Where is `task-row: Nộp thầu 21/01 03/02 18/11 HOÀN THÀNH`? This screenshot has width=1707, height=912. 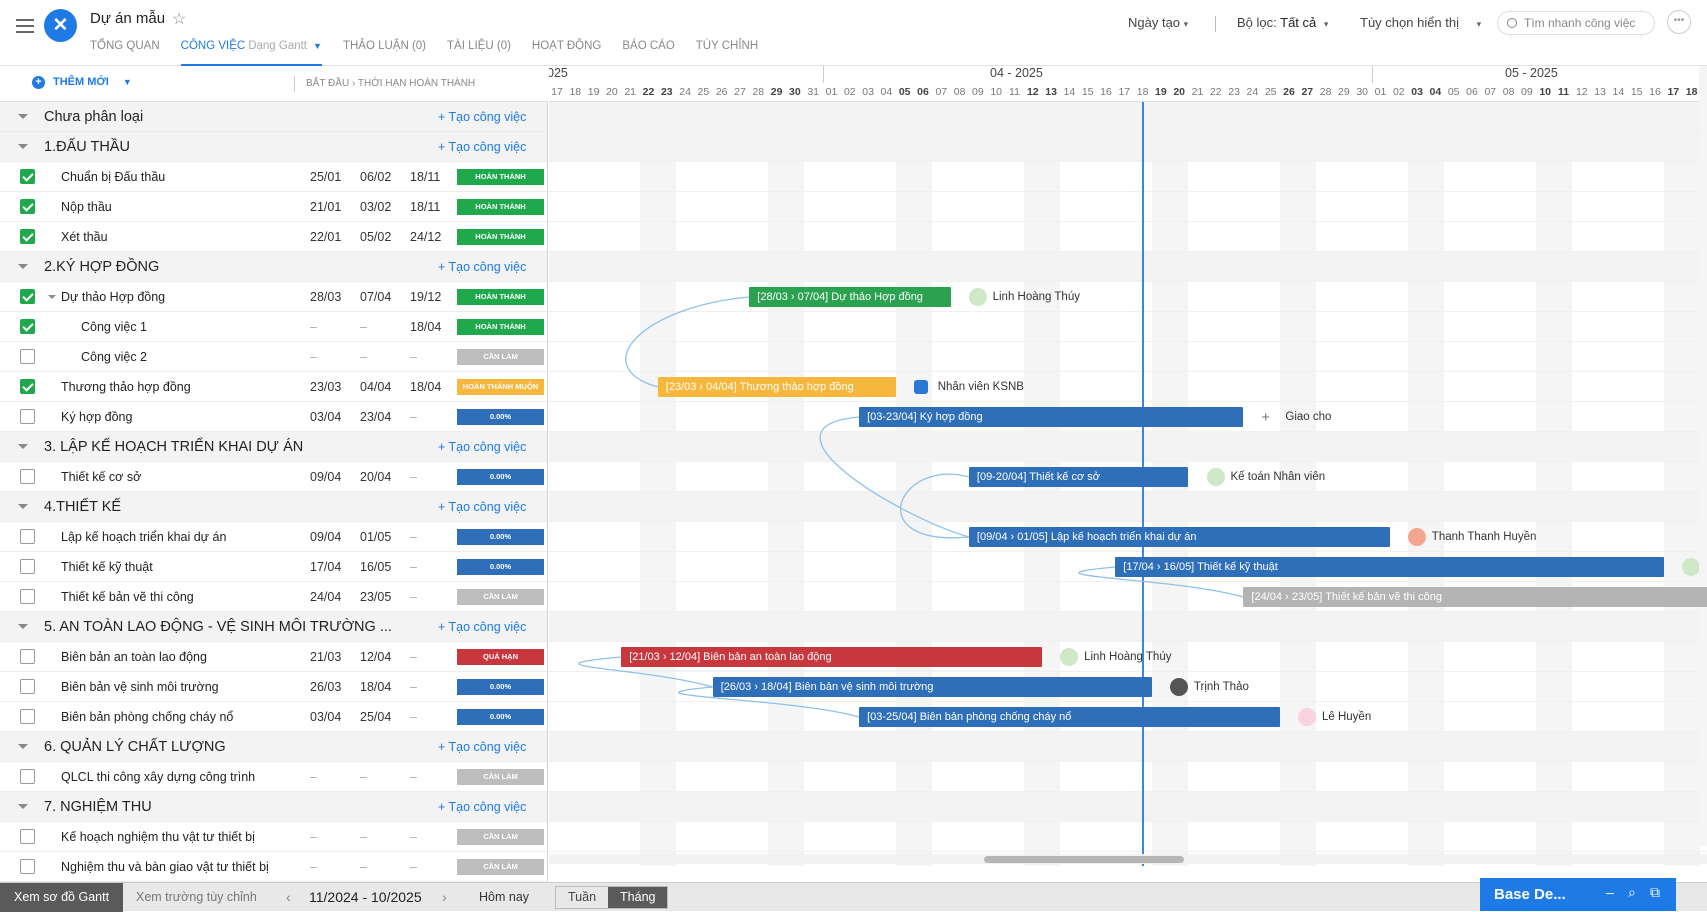 task-row: Nộp thầu 21/01 03/02 18/11 HOÀN THÀNH is located at coordinates (273, 207).